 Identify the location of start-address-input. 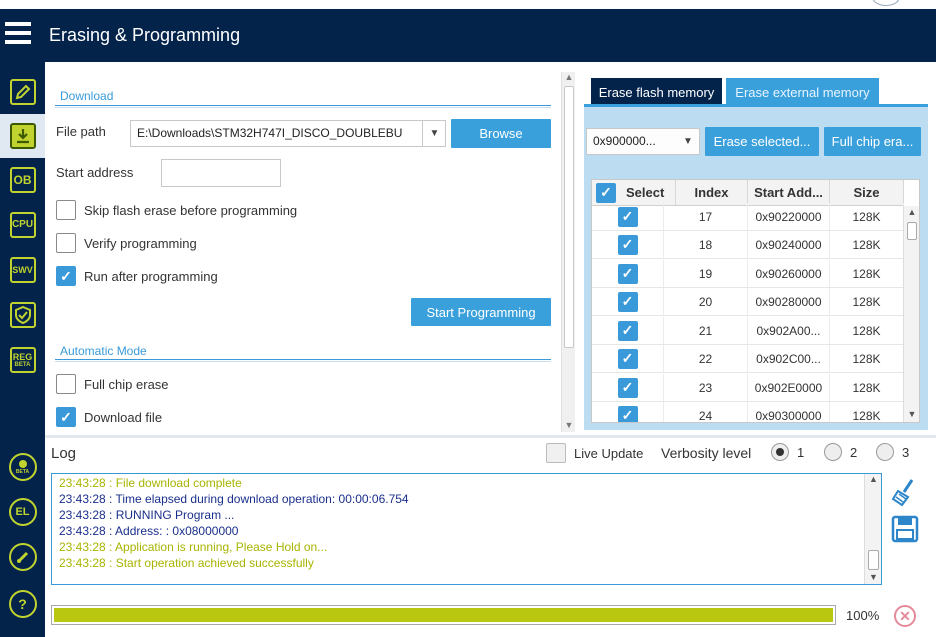
(221, 173).